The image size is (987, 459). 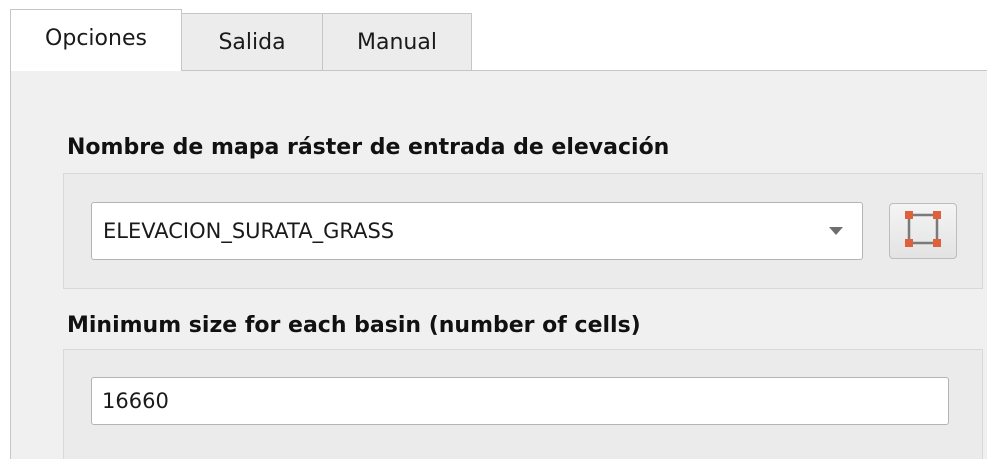 What do you see at coordinates (249, 231) in the screenshot?
I see `elevation-combobox-value: ELEVACION_SURATA_GRASS` at bounding box center [249, 231].